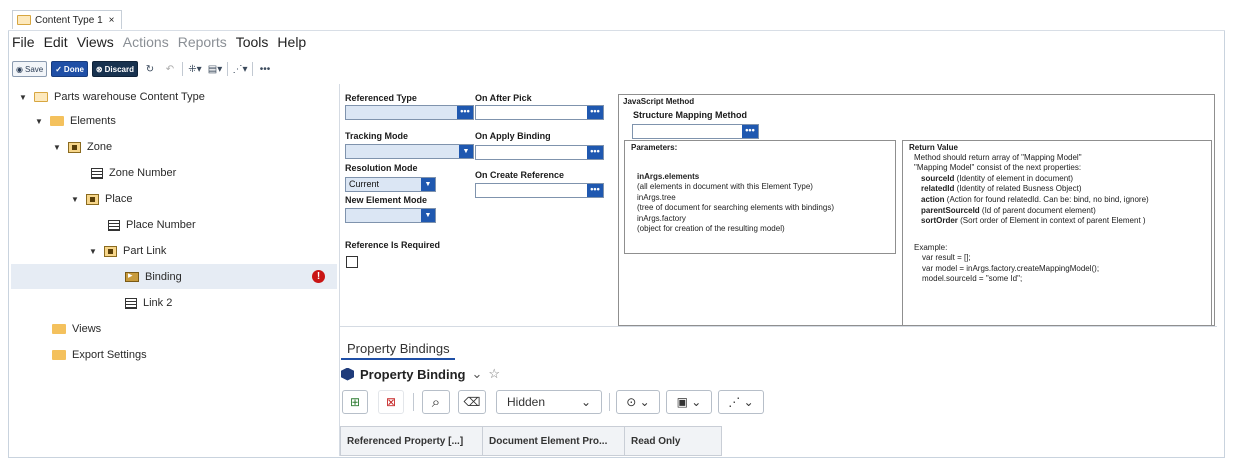 This screenshot has width=1233, height=462. What do you see at coordinates (549, 402) in the screenshot?
I see `visibility-select: Hidden ⌄` at bounding box center [549, 402].